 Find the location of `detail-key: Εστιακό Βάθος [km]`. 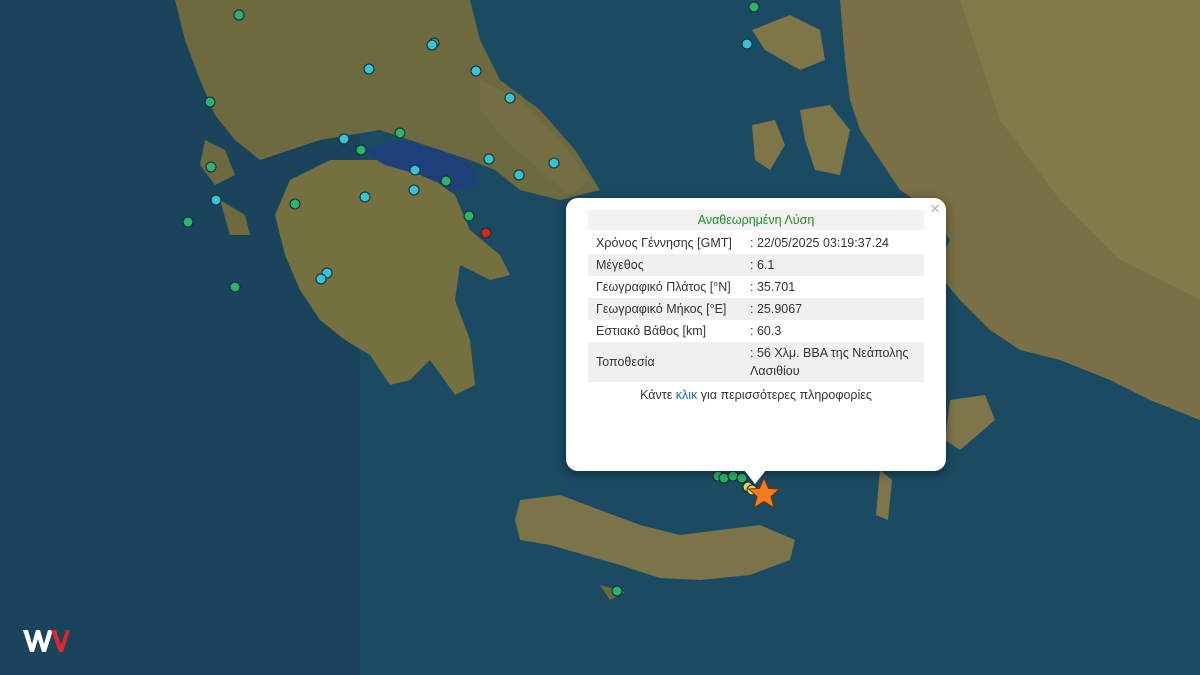

detail-key: Εστιακό Βάθος [km] is located at coordinates (665, 331).